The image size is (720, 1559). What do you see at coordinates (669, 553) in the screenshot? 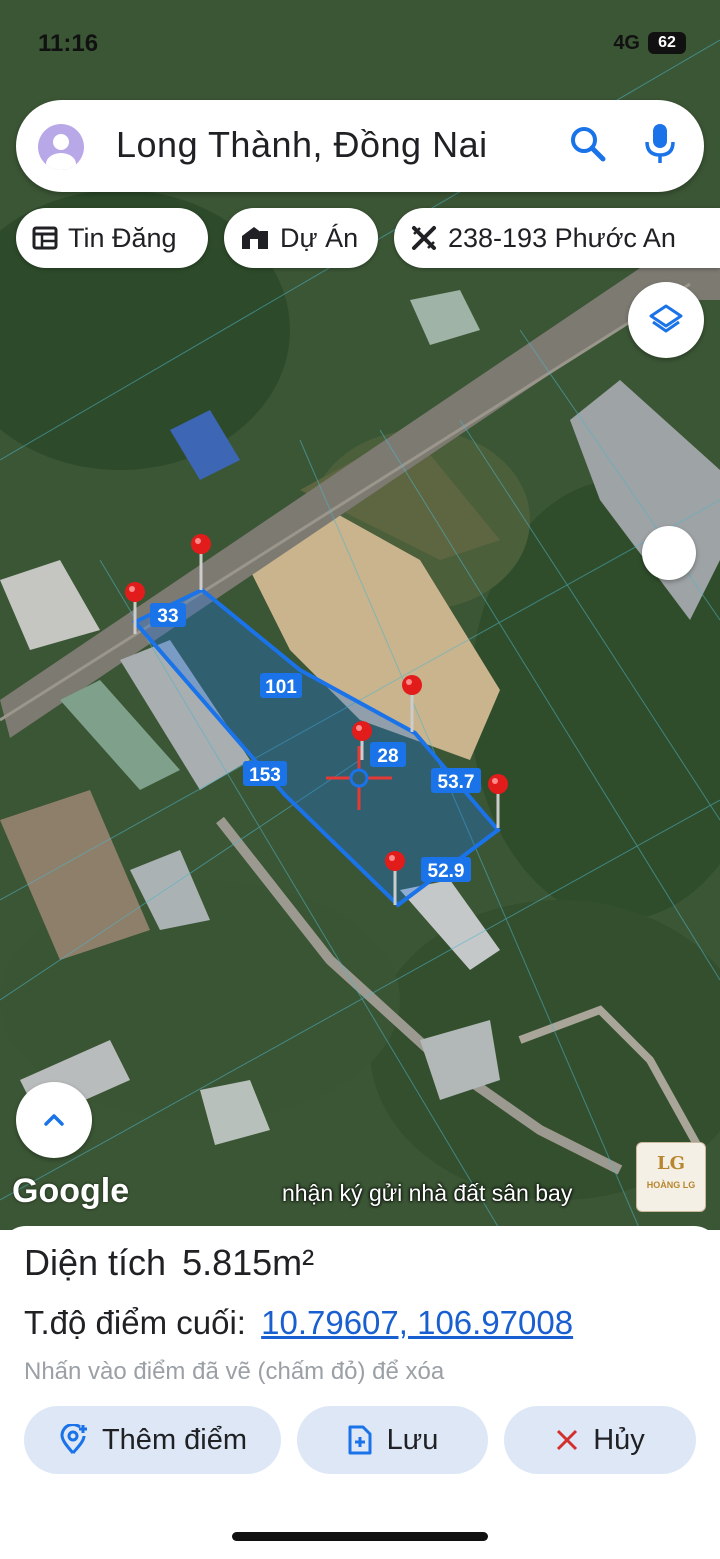
I see `assistive-touch-button` at bounding box center [669, 553].